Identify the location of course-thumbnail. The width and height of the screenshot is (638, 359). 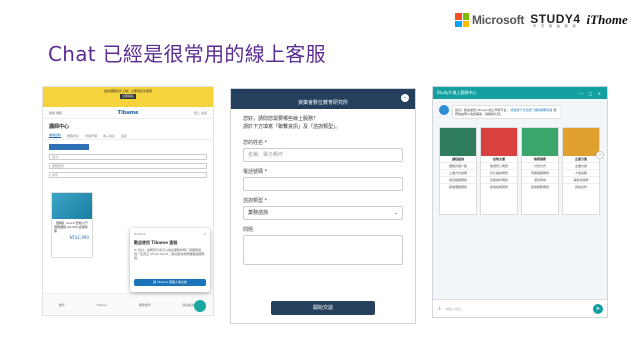
(72, 206).